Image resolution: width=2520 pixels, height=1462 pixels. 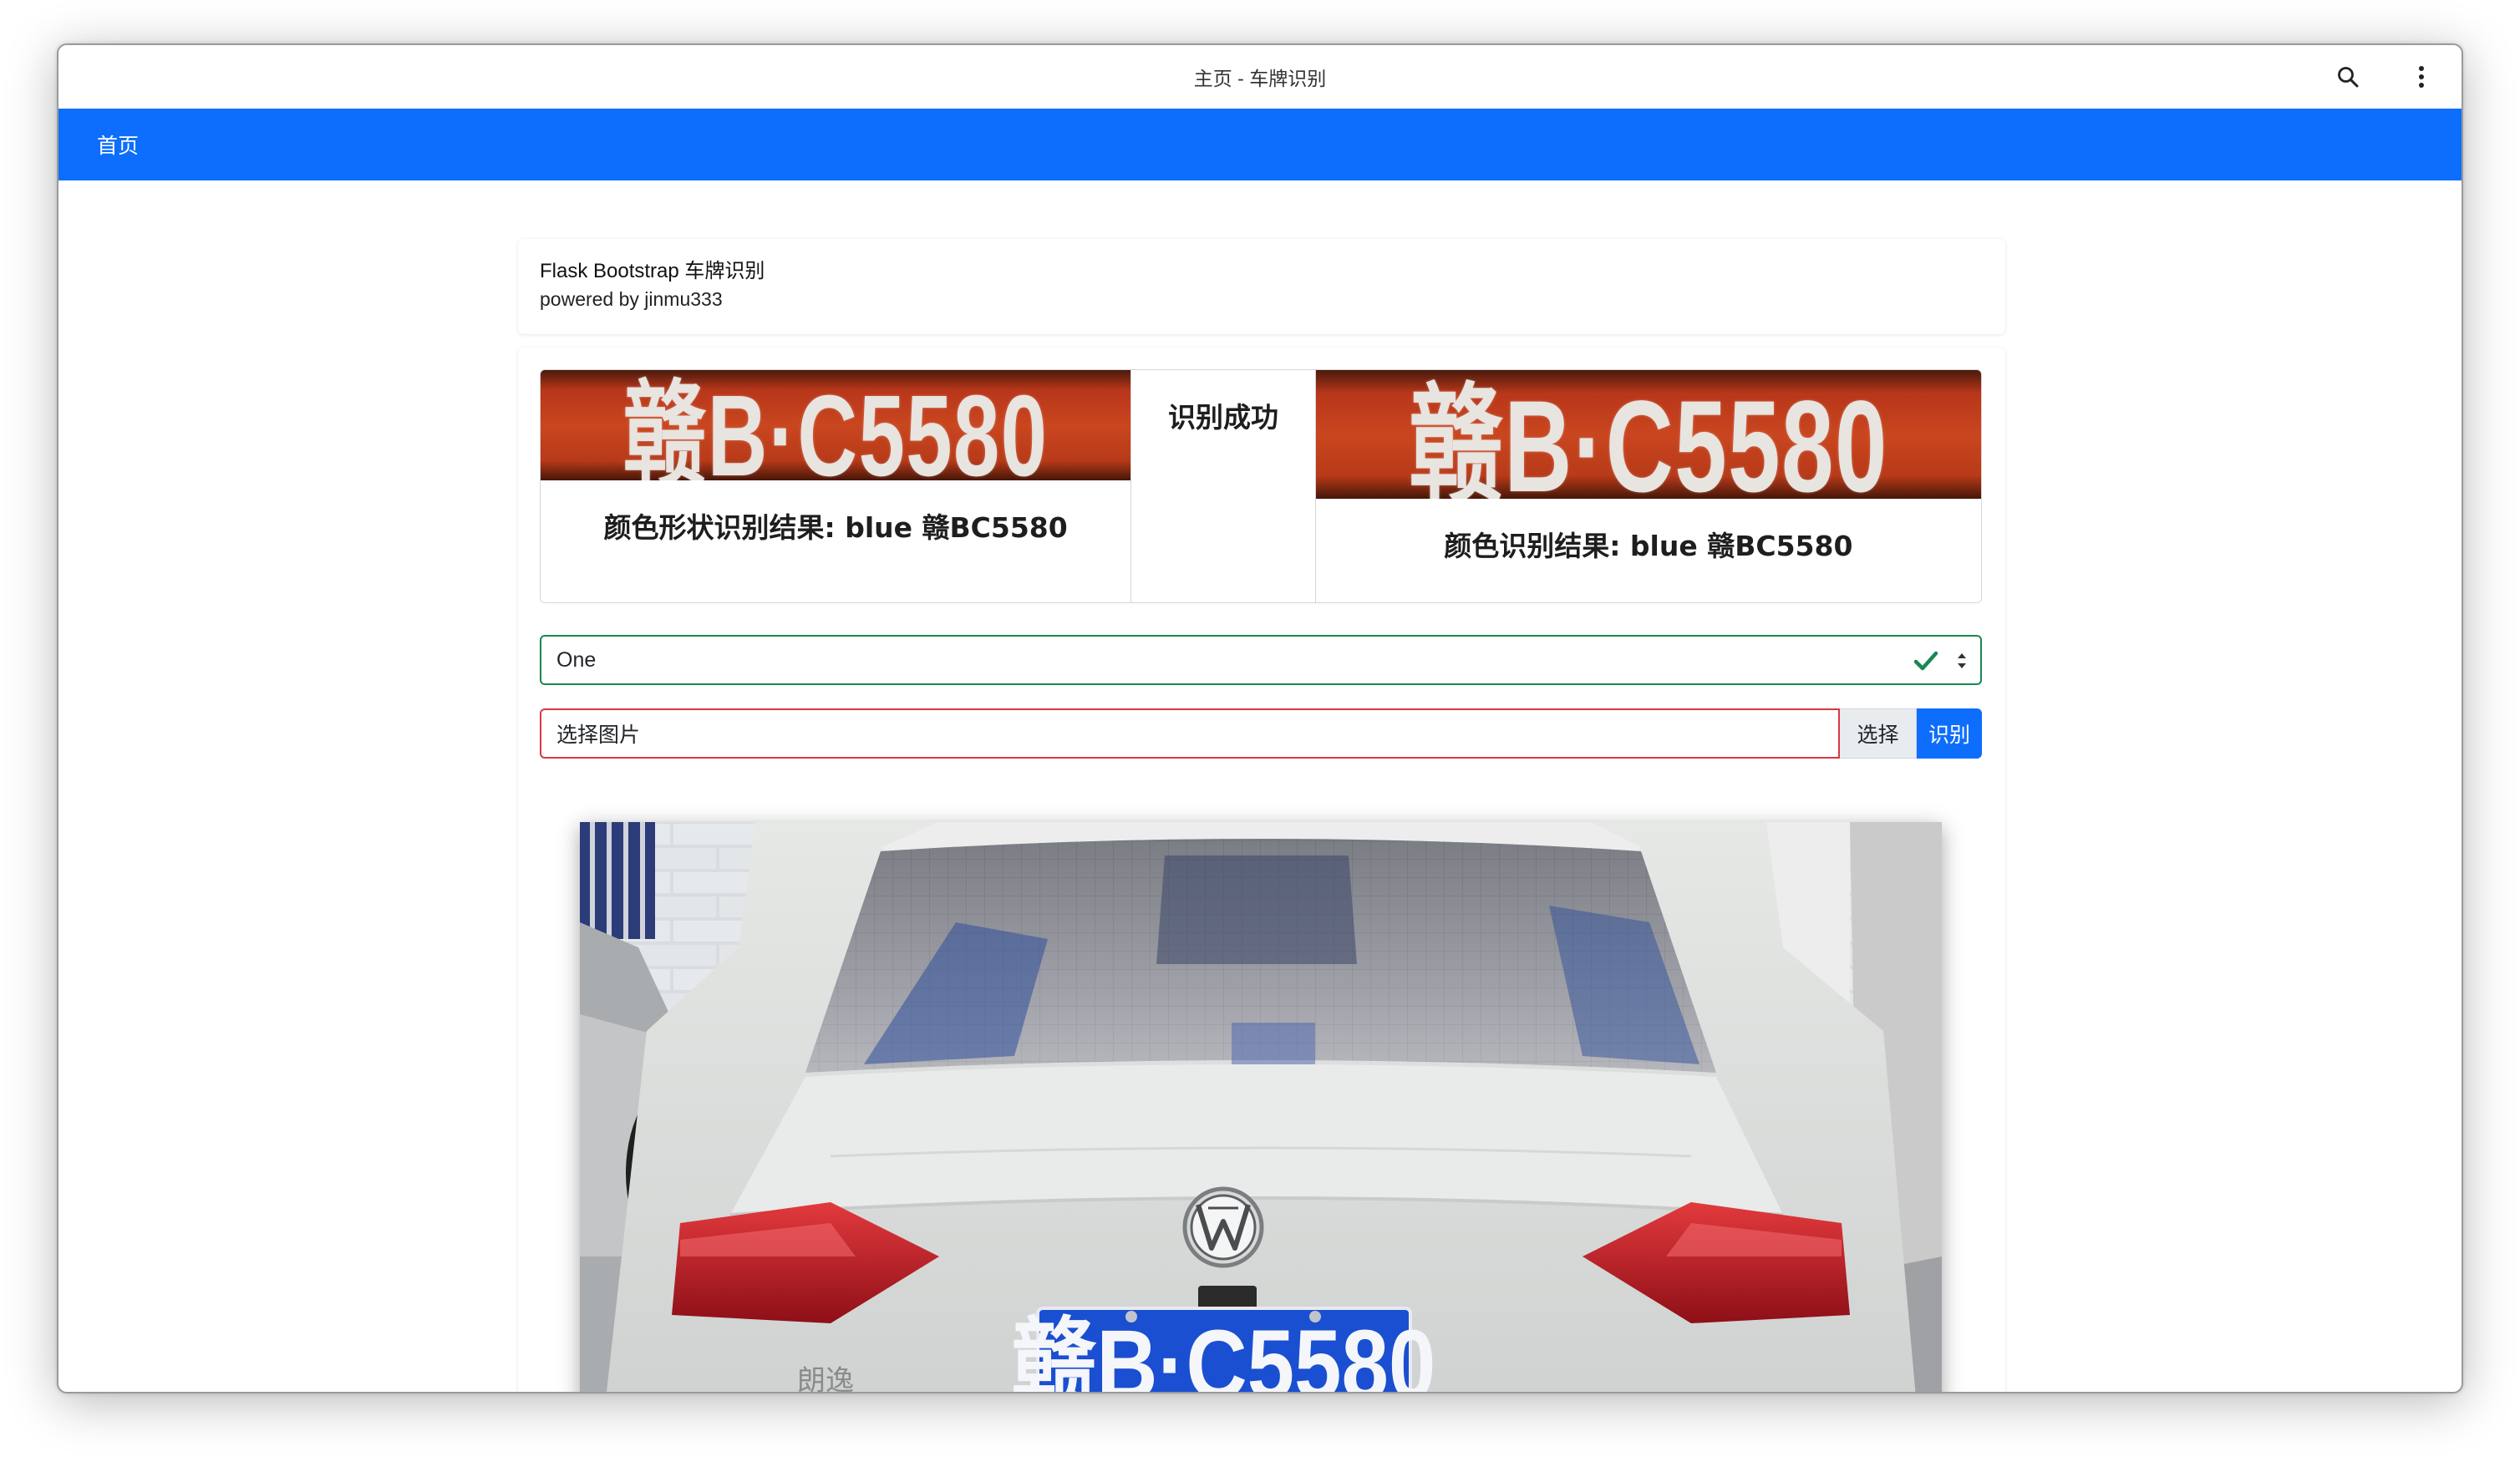 I want to click on photo-plate-text: 赣B·C5580, so click(x=1224, y=1351).